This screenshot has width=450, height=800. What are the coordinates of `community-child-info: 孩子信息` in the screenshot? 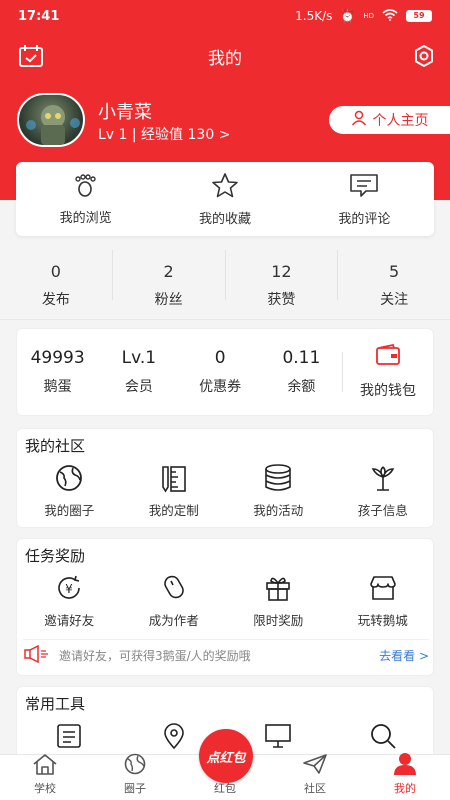 It's located at (383, 491).